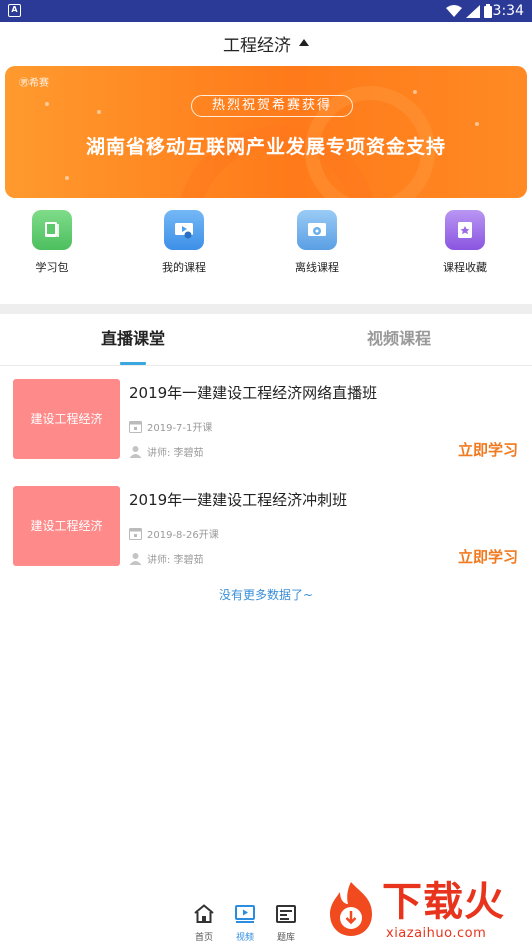 This screenshot has height=946, width=532. What do you see at coordinates (245, 914) in the screenshot?
I see `video-icon` at bounding box center [245, 914].